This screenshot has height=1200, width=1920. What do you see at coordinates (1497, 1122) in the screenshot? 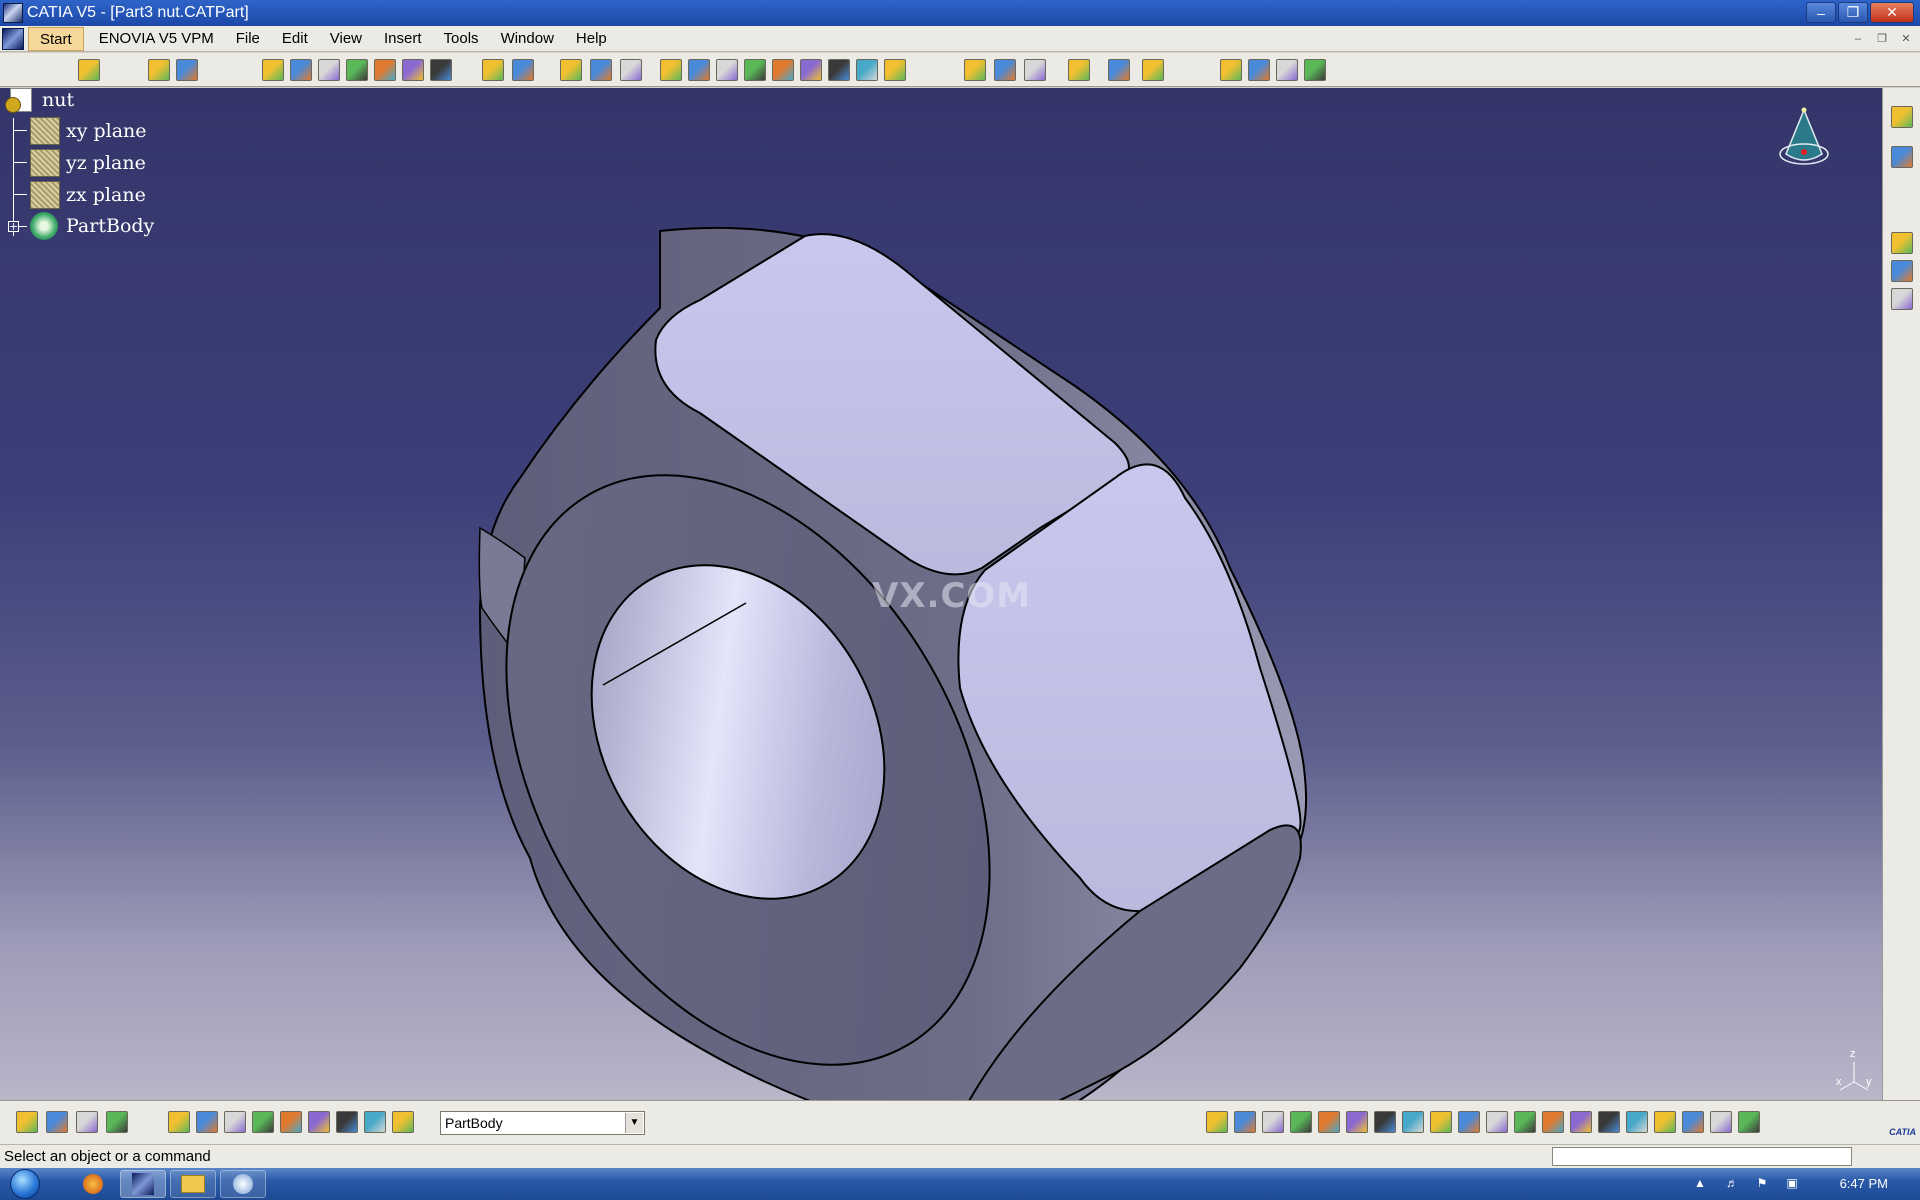
I see `fit-all-icon` at bounding box center [1497, 1122].